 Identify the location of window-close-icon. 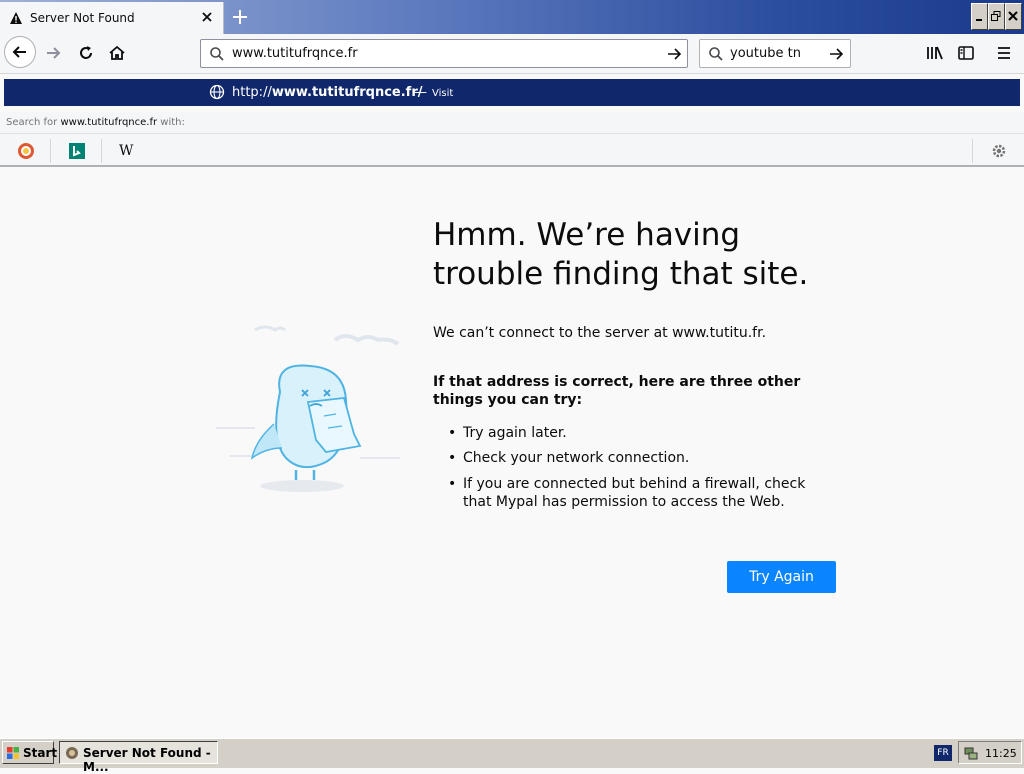
(1013, 16).